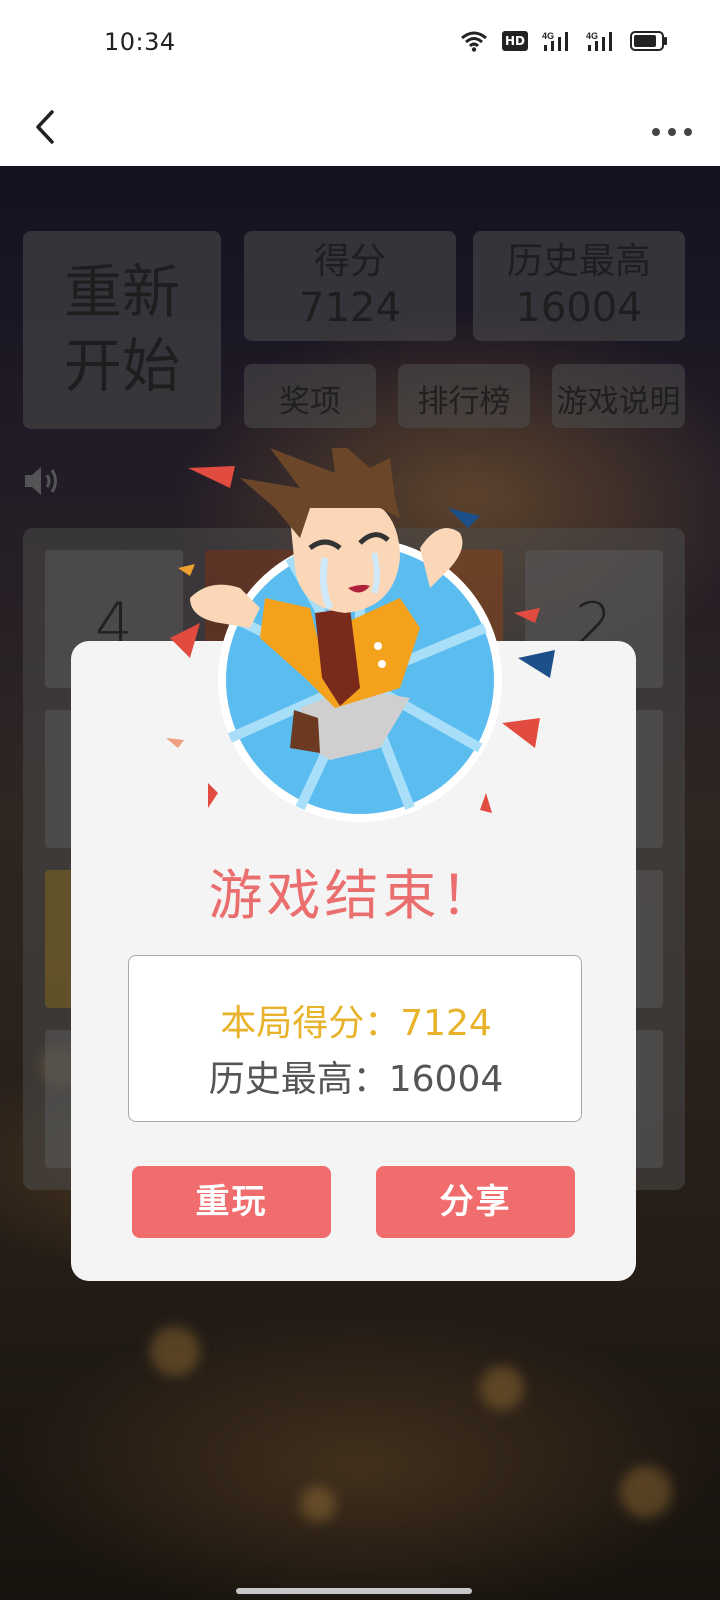  Describe the element at coordinates (475, 1202) in the screenshot. I see `share-button: 分享` at that location.